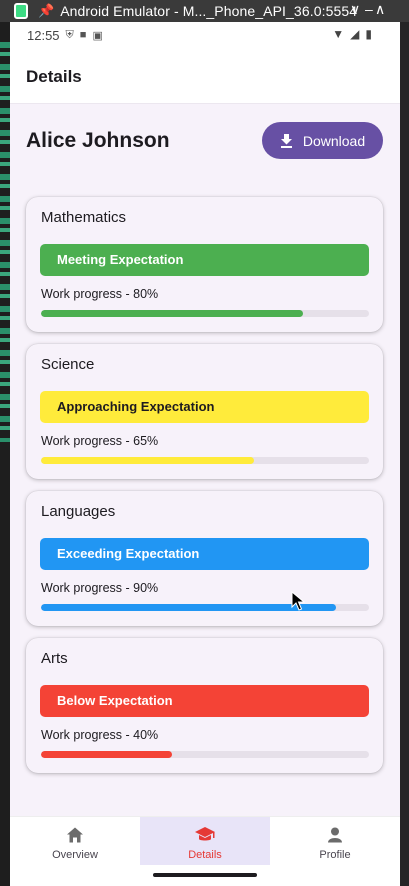  Describe the element at coordinates (338, 34) in the screenshot. I see `wifi-icon: ▼` at that location.